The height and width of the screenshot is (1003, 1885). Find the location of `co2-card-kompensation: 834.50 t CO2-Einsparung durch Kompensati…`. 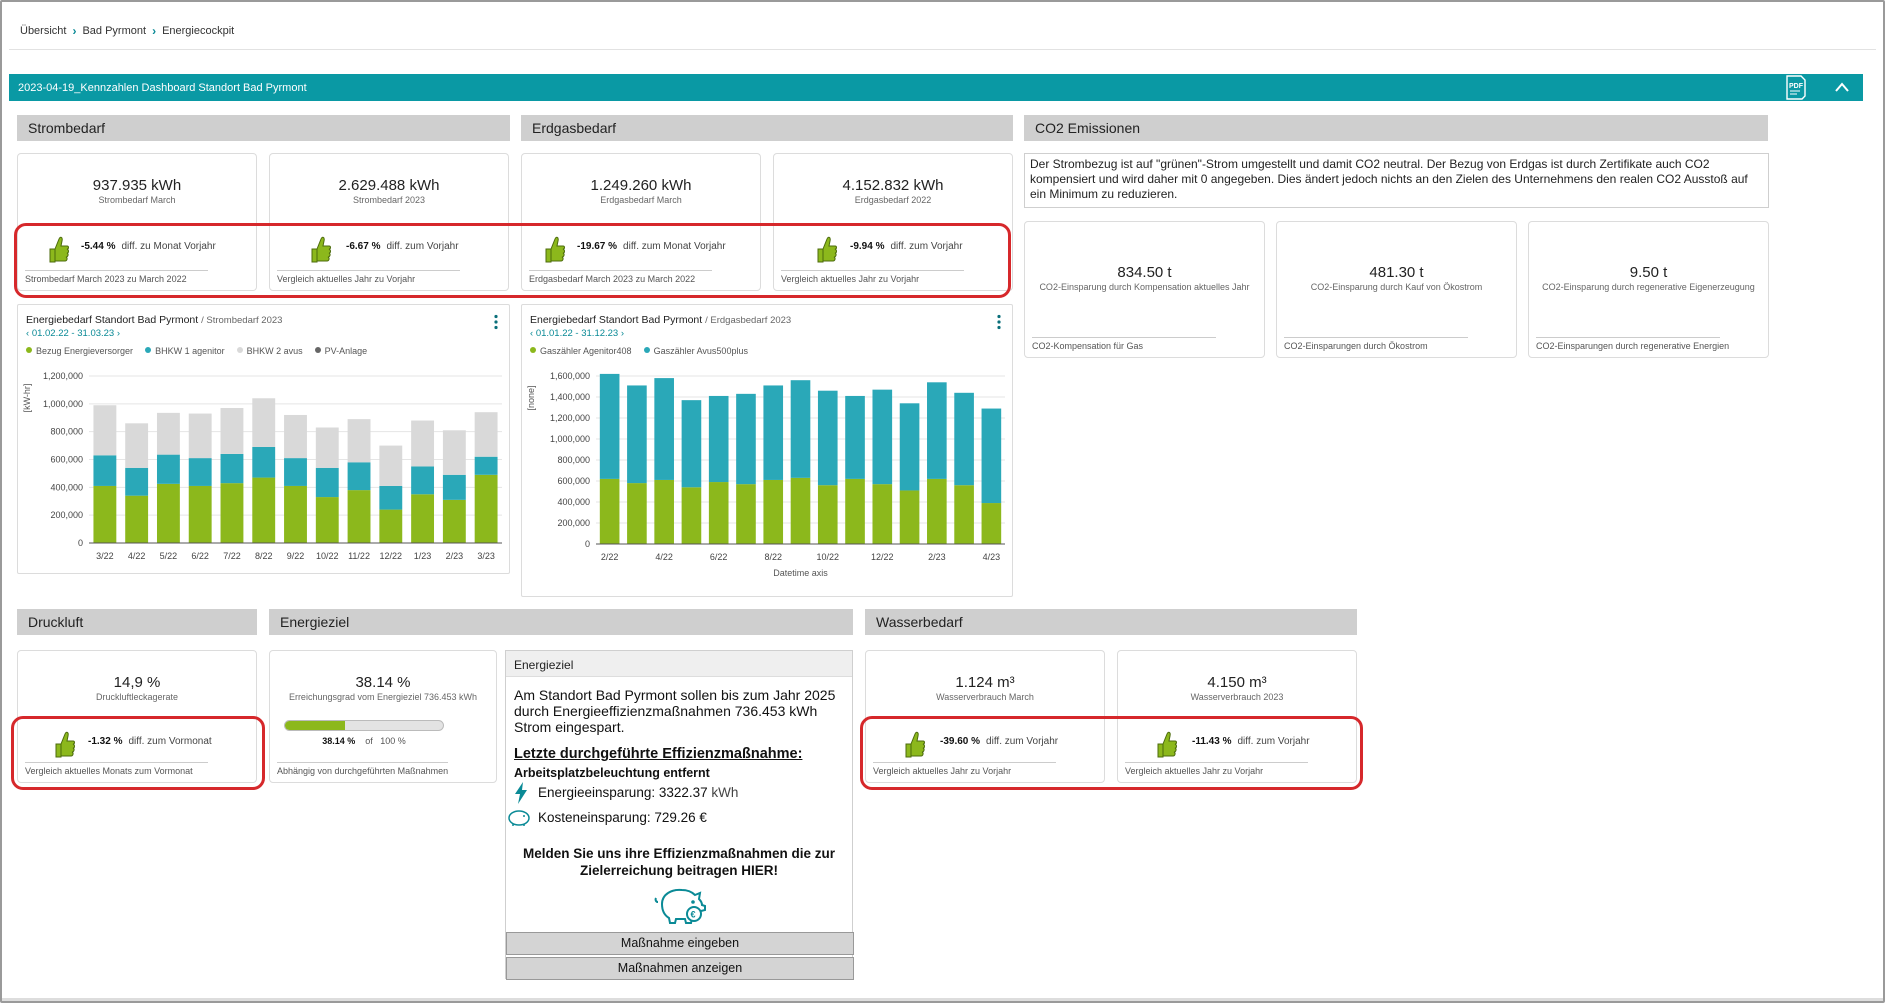

co2-card-kompensation: 834.50 t CO2-Einsparung durch Kompensati… is located at coordinates (1144, 289).